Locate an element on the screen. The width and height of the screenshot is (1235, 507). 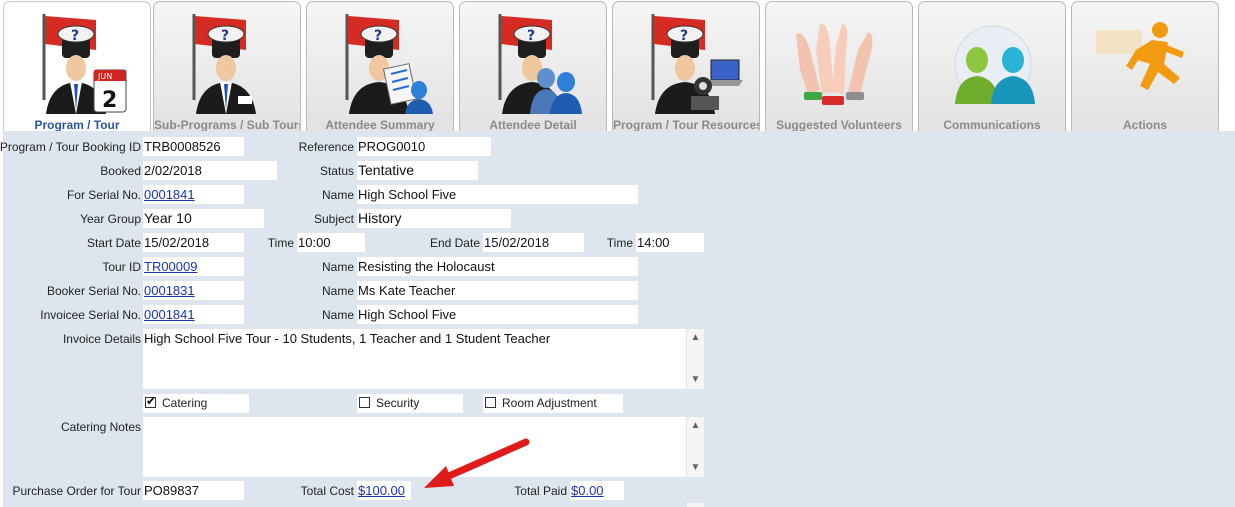
tab-sub-programs: ? Sub-Programs / Sub Tours is located at coordinates (227, 66).